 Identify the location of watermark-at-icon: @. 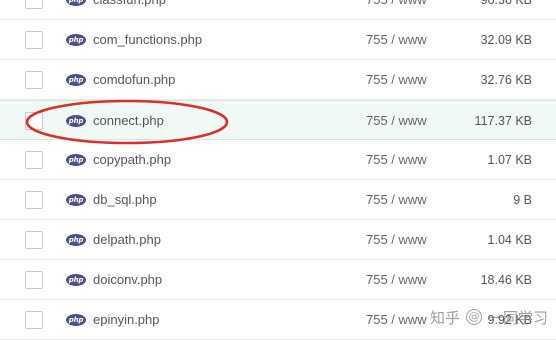
(473, 317).